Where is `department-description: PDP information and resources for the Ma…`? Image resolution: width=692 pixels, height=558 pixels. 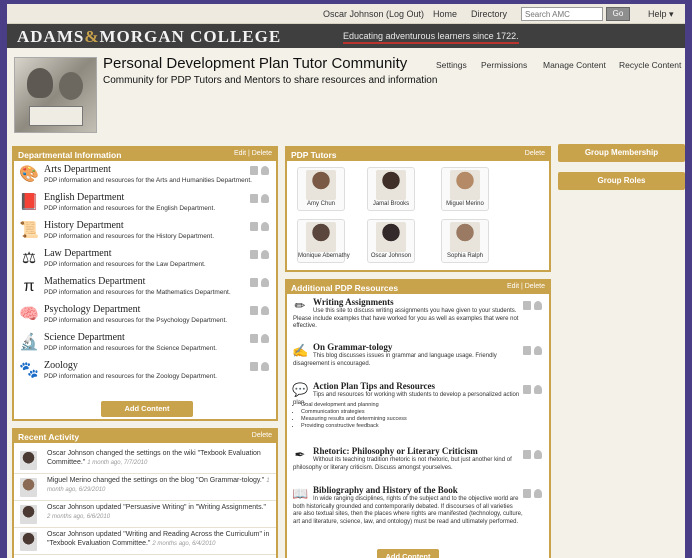 department-description: PDP information and resources for the Ma… is located at coordinates (137, 292).